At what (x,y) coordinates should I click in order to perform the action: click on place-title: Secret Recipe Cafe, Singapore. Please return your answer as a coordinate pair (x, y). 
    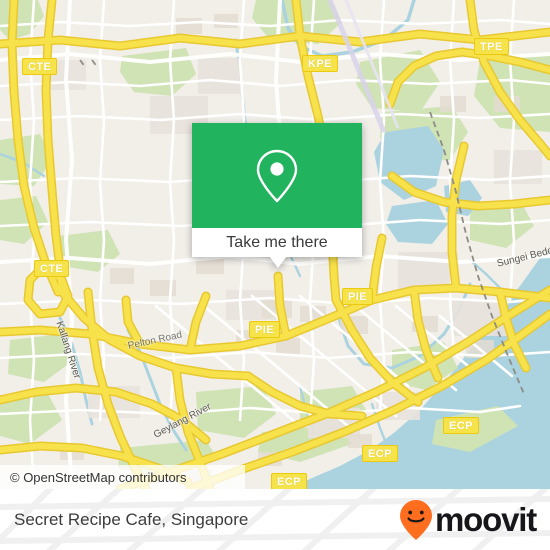
    Looking at the image, I should click on (131, 519).